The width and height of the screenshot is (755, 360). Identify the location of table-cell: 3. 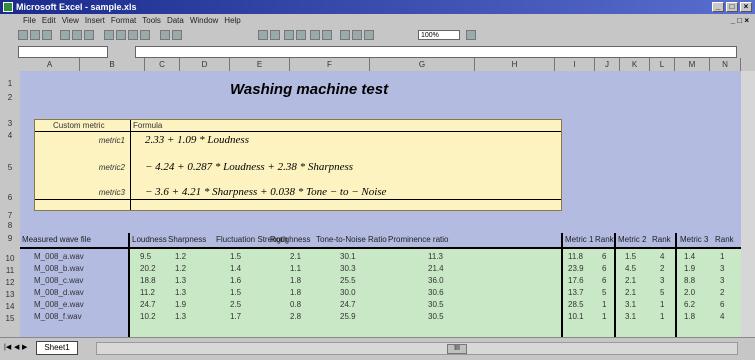
(662, 281).